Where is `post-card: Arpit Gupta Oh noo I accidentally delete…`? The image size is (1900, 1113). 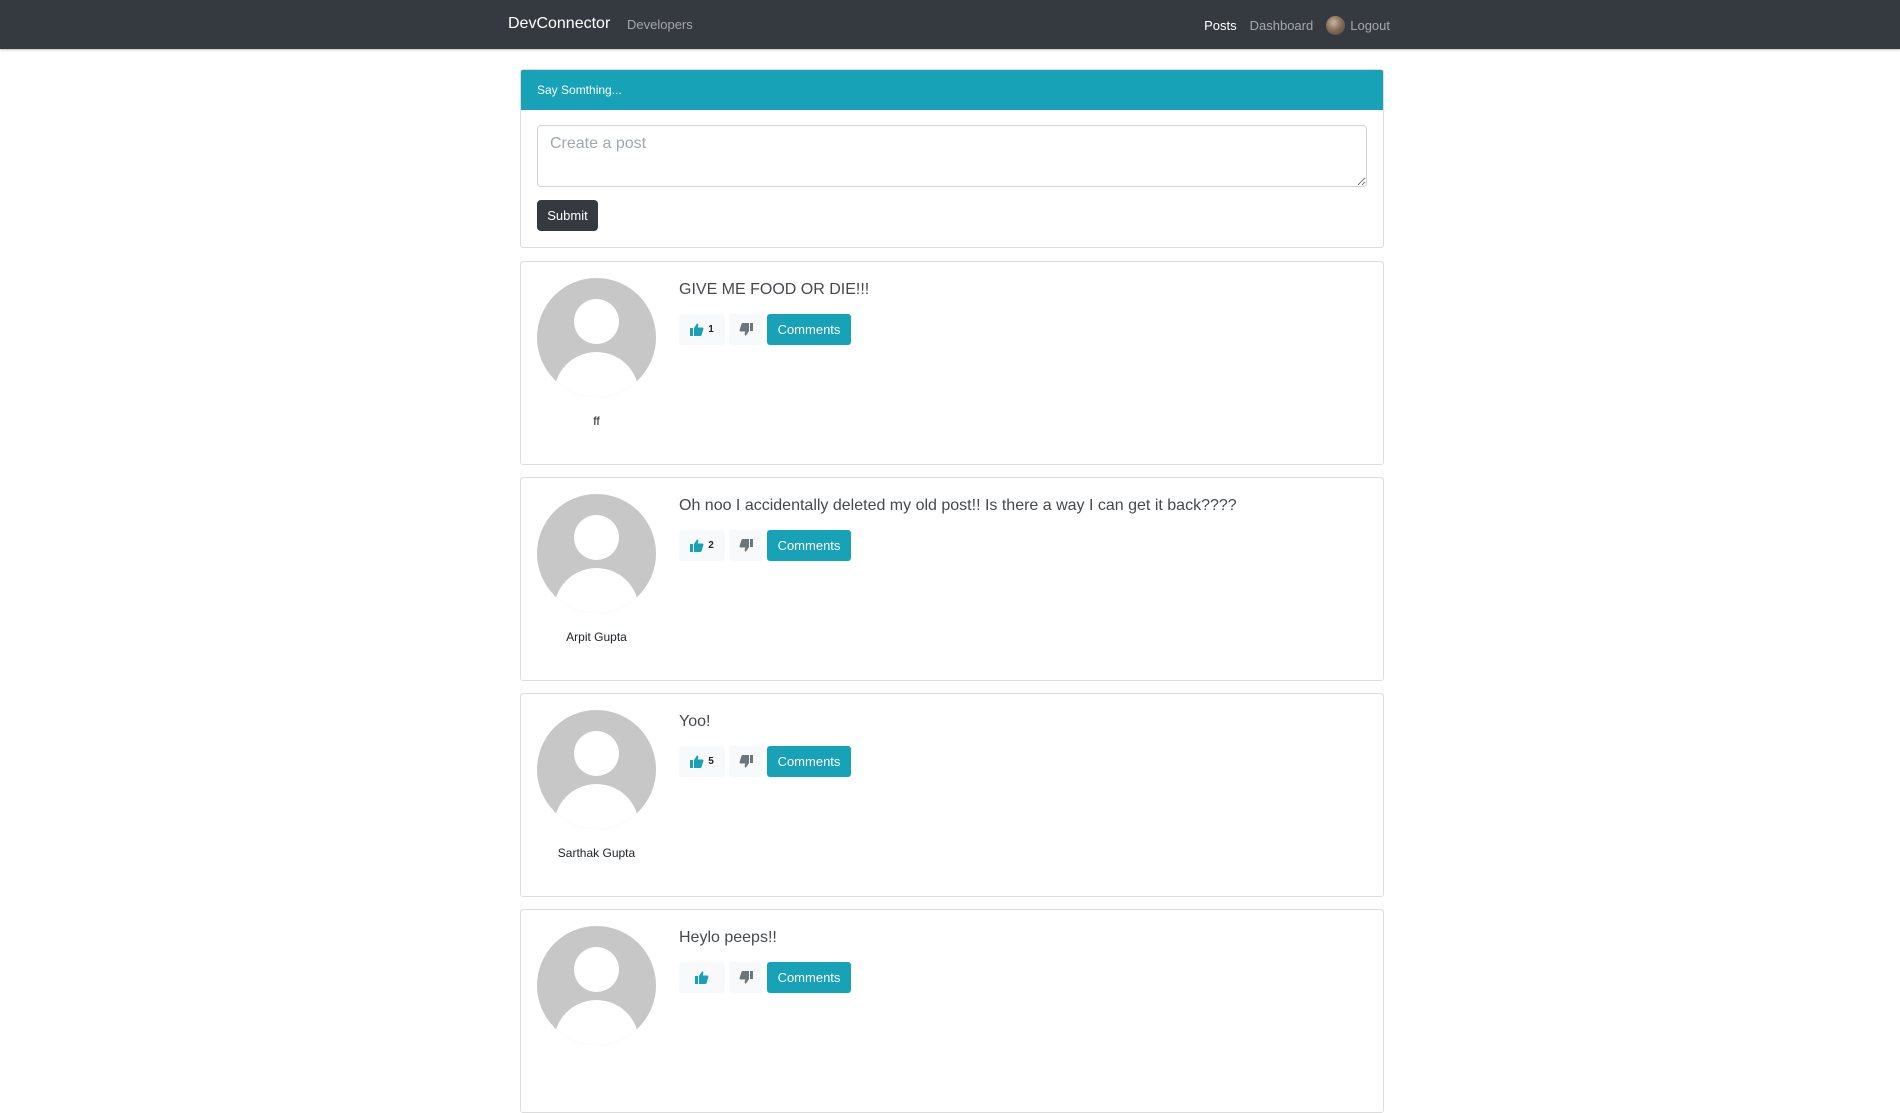 post-card: Arpit Gupta Oh noo I accidentally delete… is located at coordinates (952, 579).